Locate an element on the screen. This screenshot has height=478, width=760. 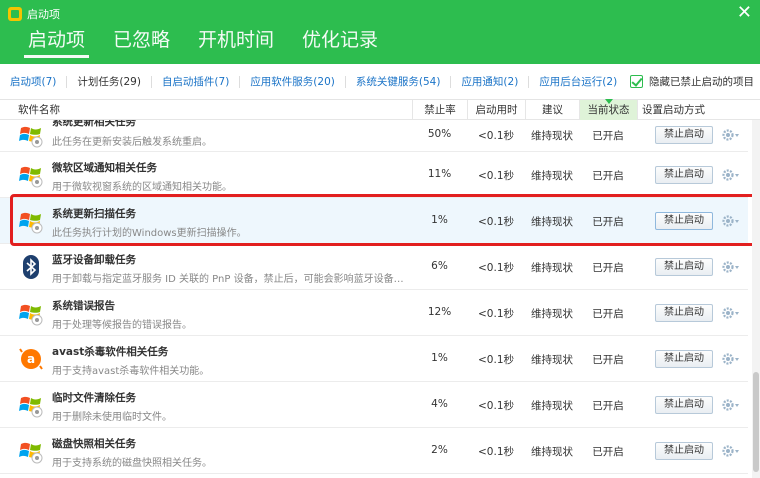
window-title: 启动项 is located at coordinates (43, 14).